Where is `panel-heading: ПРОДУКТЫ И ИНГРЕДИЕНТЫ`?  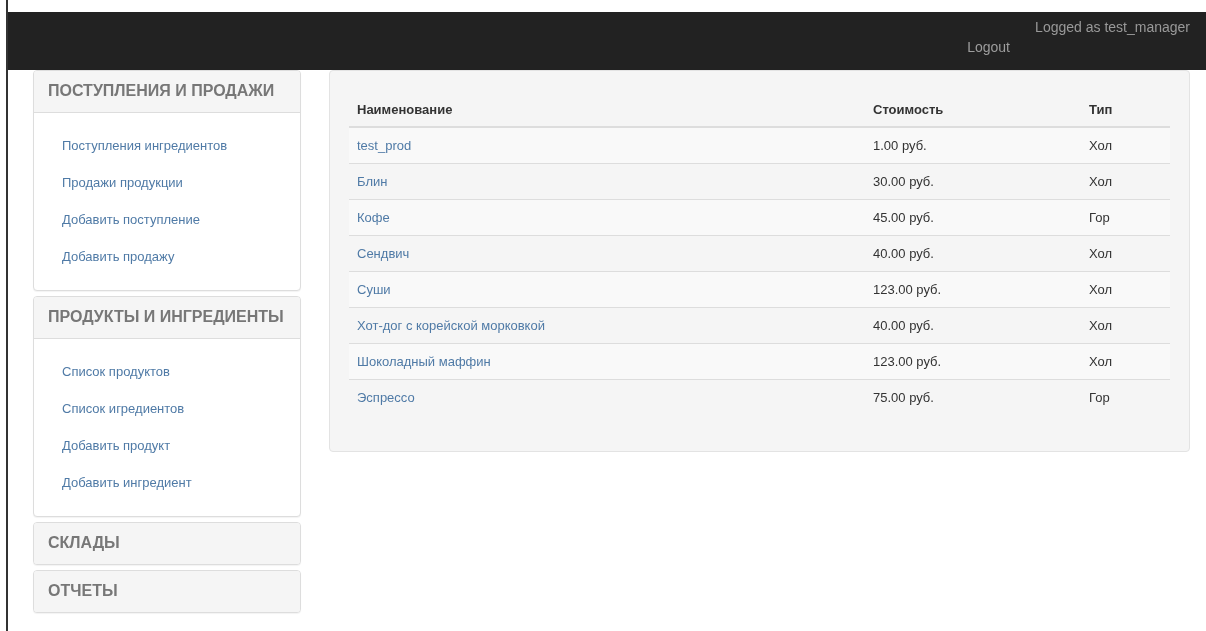 panel-heading: ПРОДУКТЫ И ИНГРЕДИЕНТЫ is located at coordinates (167, 318).